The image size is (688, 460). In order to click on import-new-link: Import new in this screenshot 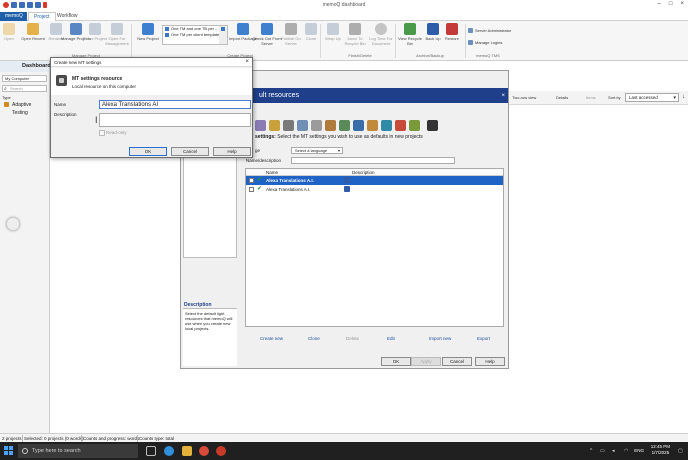, I will do `click(440, 338)`.